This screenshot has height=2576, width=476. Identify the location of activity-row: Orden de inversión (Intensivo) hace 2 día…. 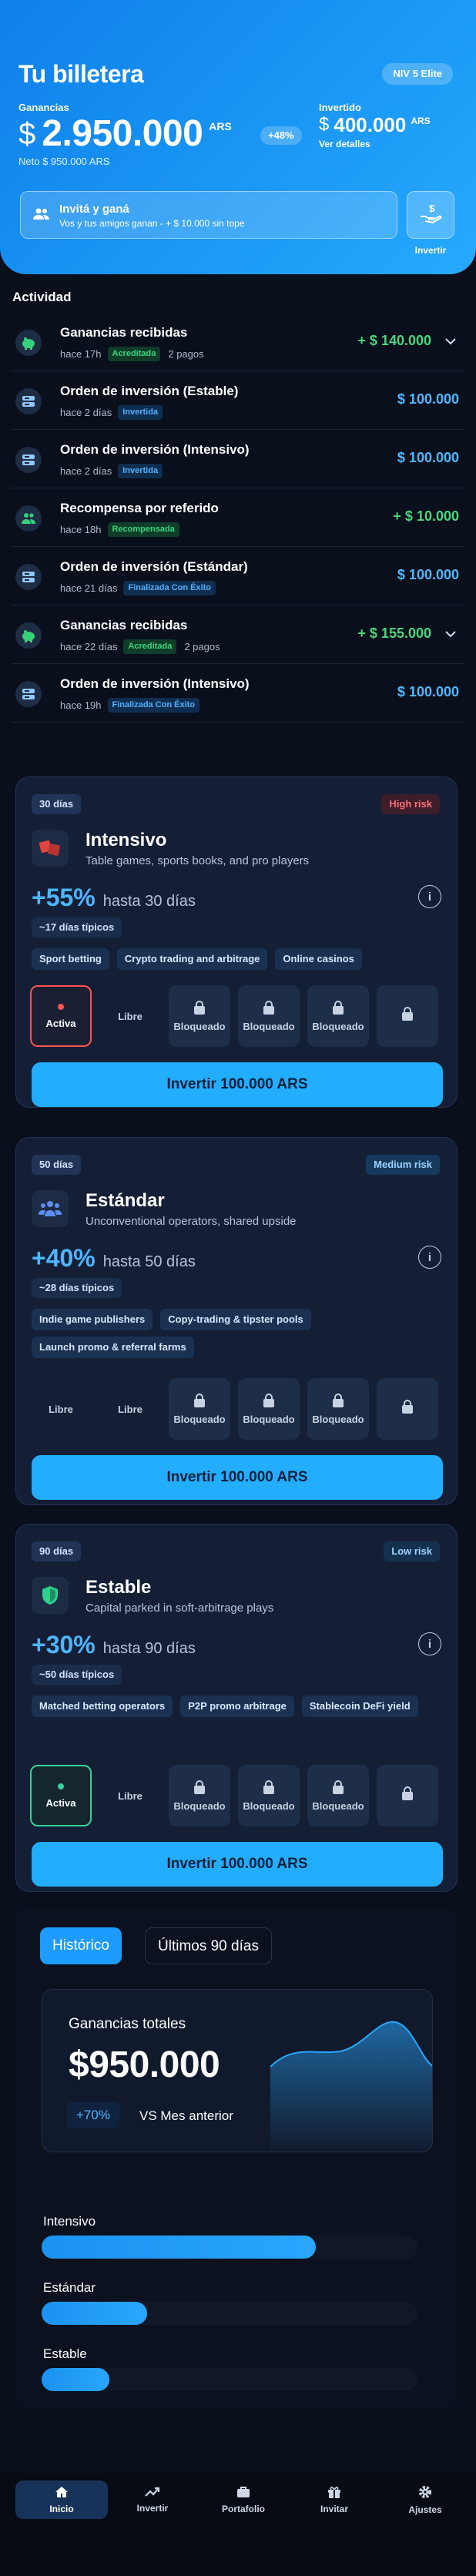
(238, 459).